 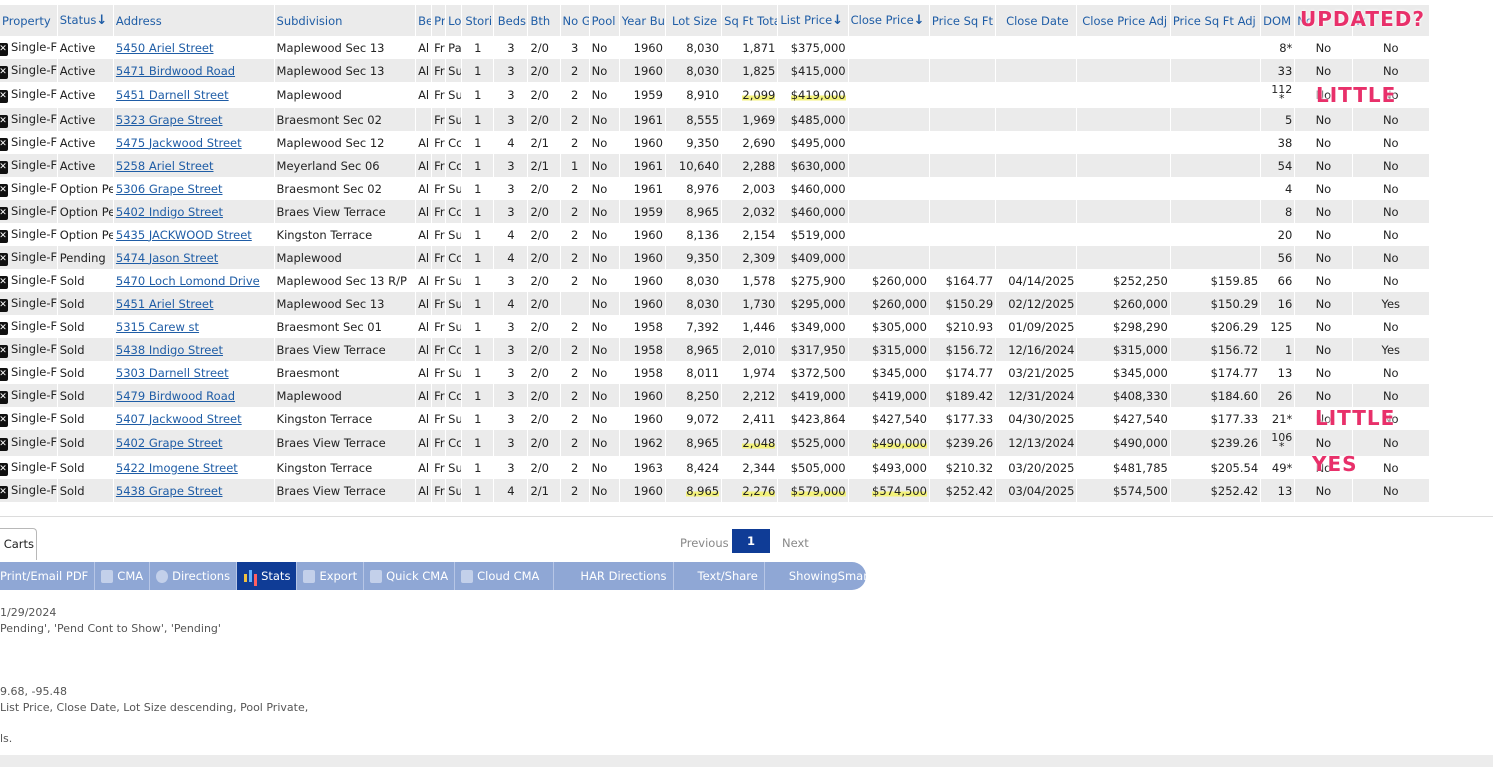 What do you see at coordinates (751, 541) in the screenshot?
I see `page-1-button: 1` at bounding box center [751, 541].